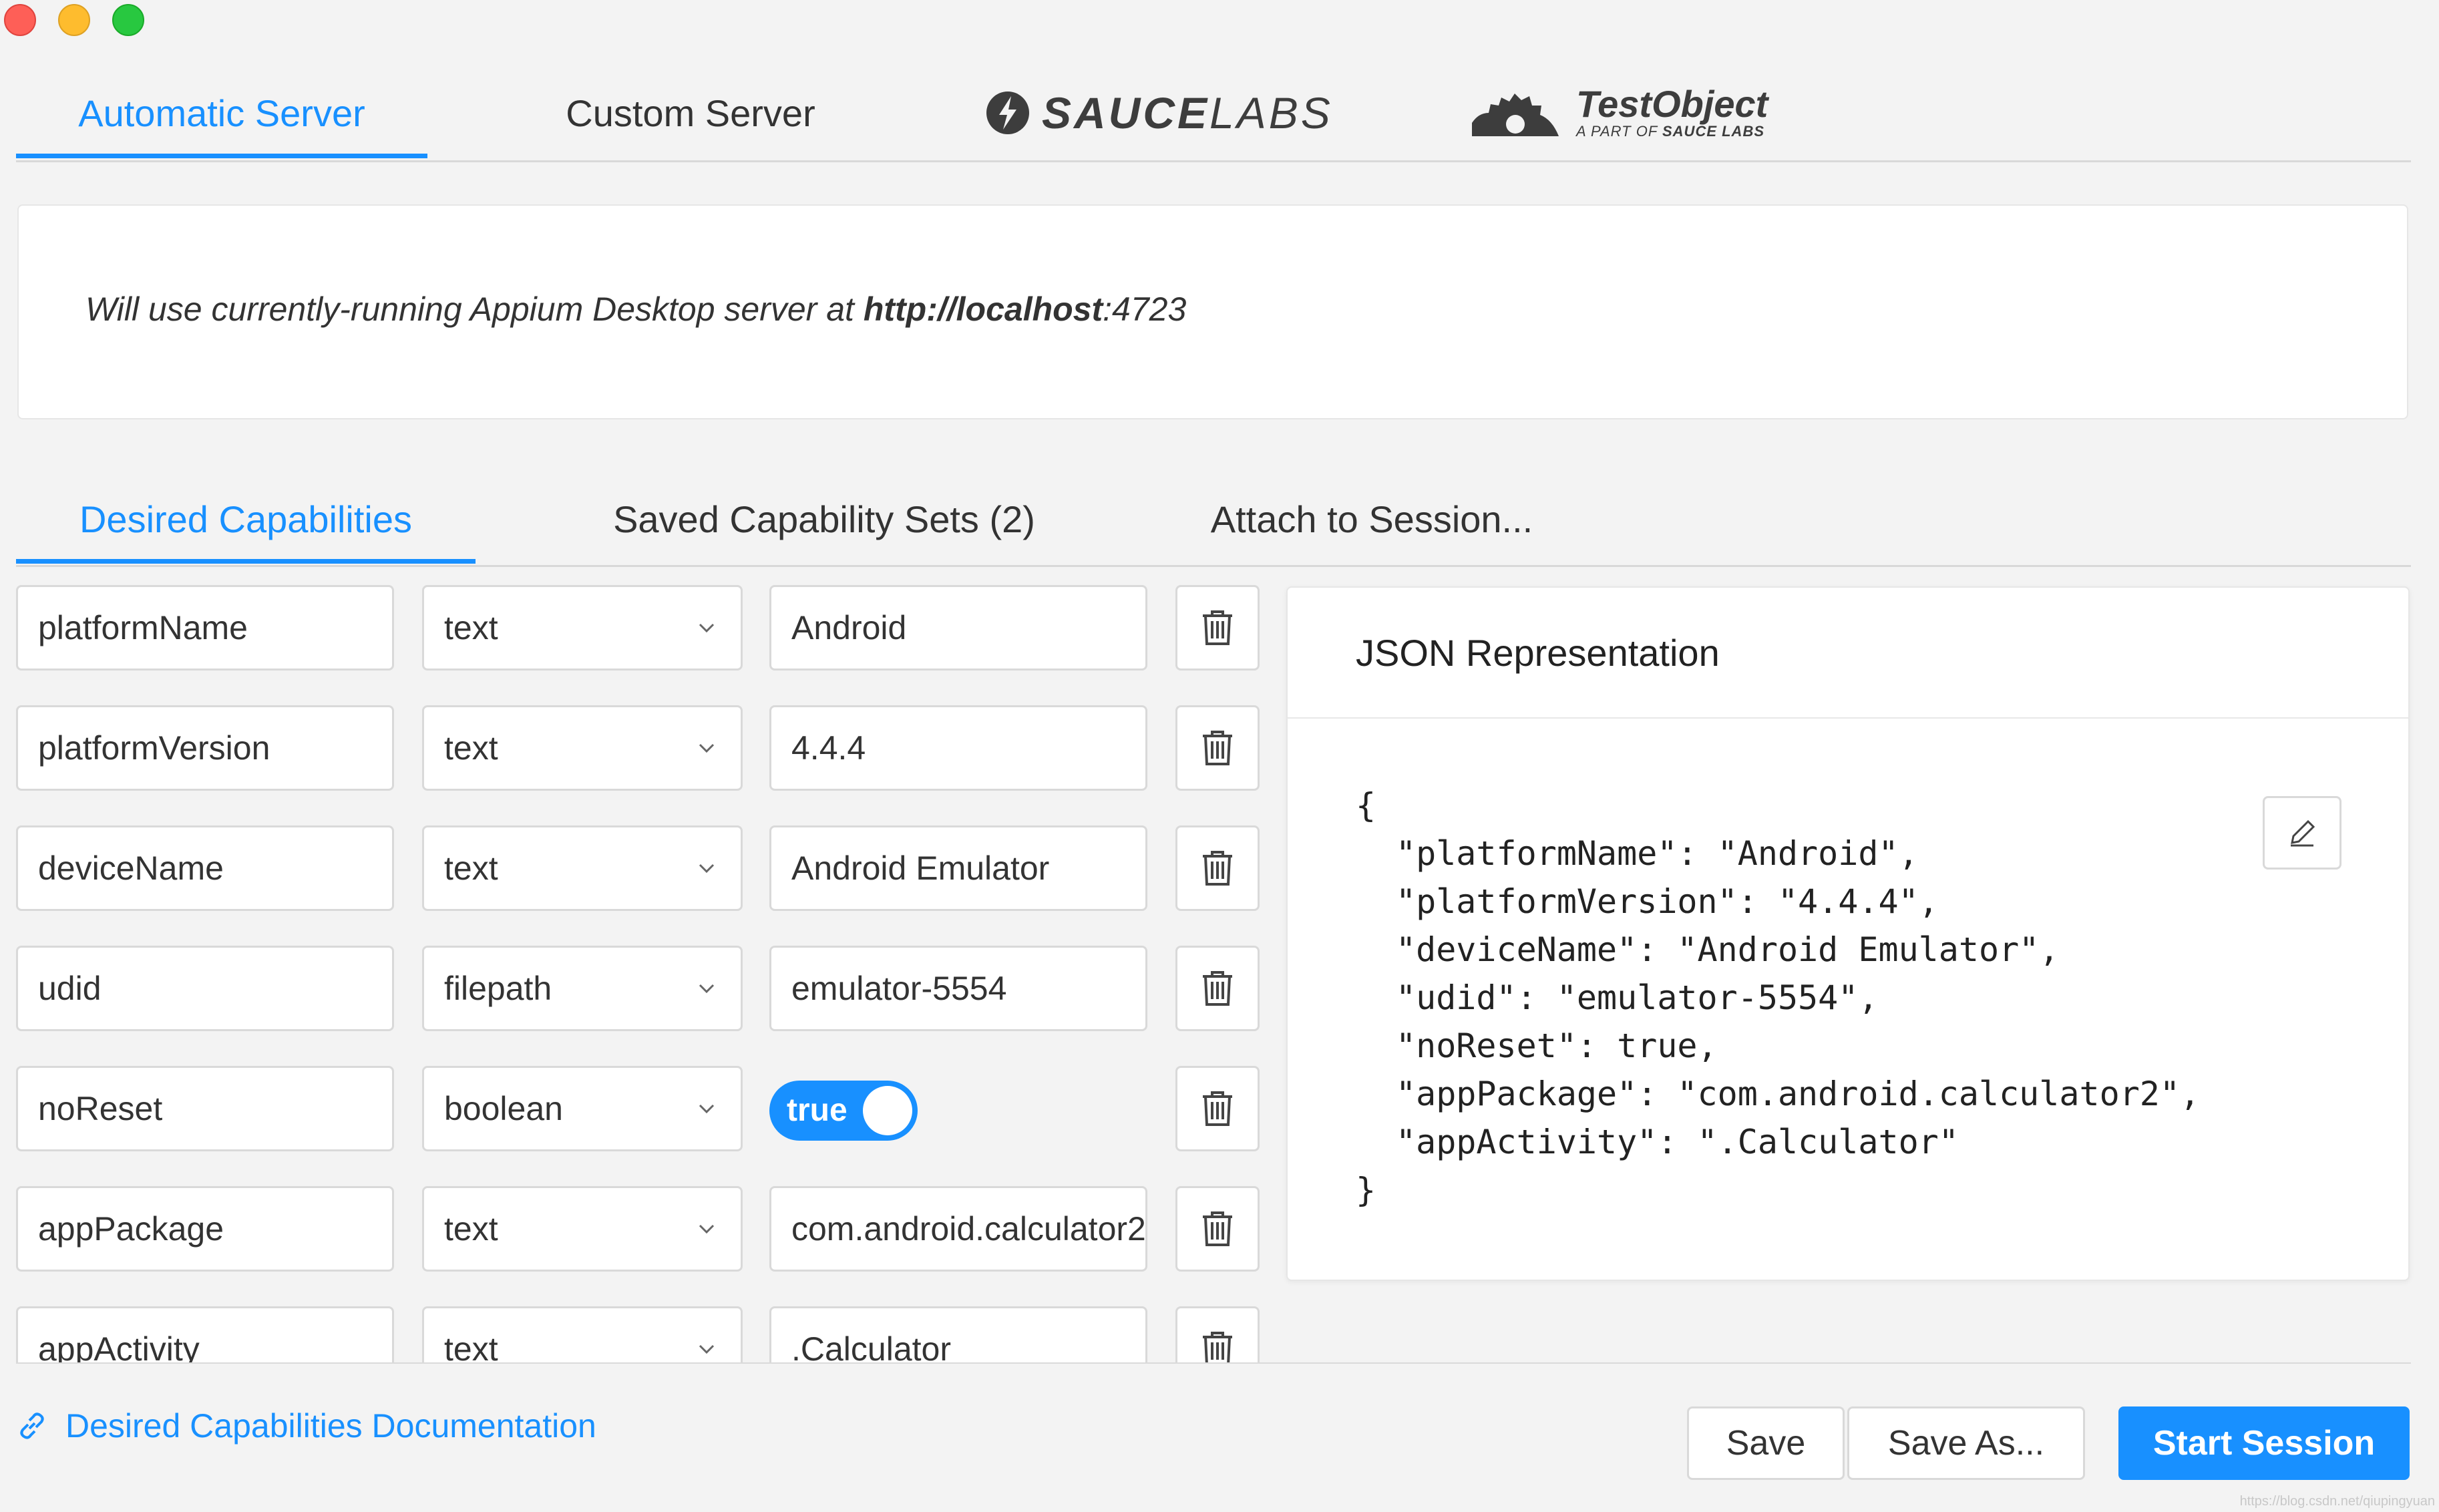 Image resolution: width=2439 pixels, height=1512 pixels. I want to click on capability-row: udid filepath emulator-5554, so click(644, 988).